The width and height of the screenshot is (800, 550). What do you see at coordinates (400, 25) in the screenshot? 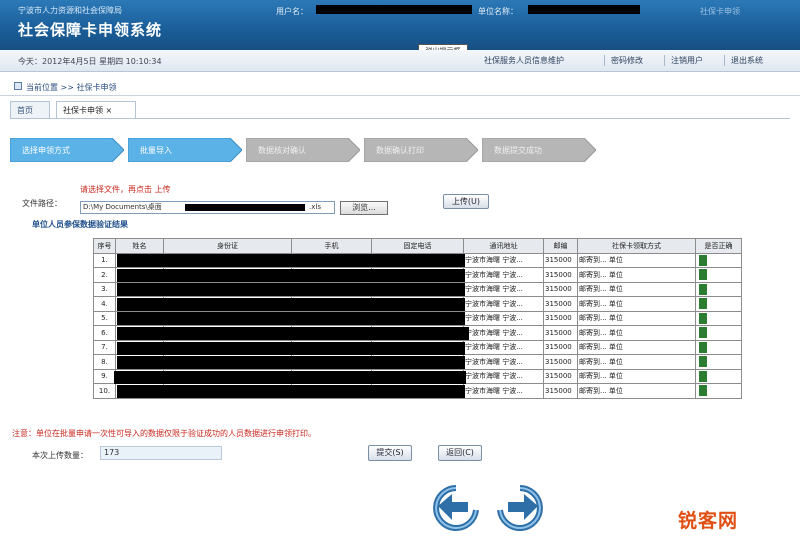
I see `app-header: 宁波市人力资源和社会保障局 社会保障卡申领系统 用户名： 单位名称： 社保卡申领` at bounding box center [400, 25].